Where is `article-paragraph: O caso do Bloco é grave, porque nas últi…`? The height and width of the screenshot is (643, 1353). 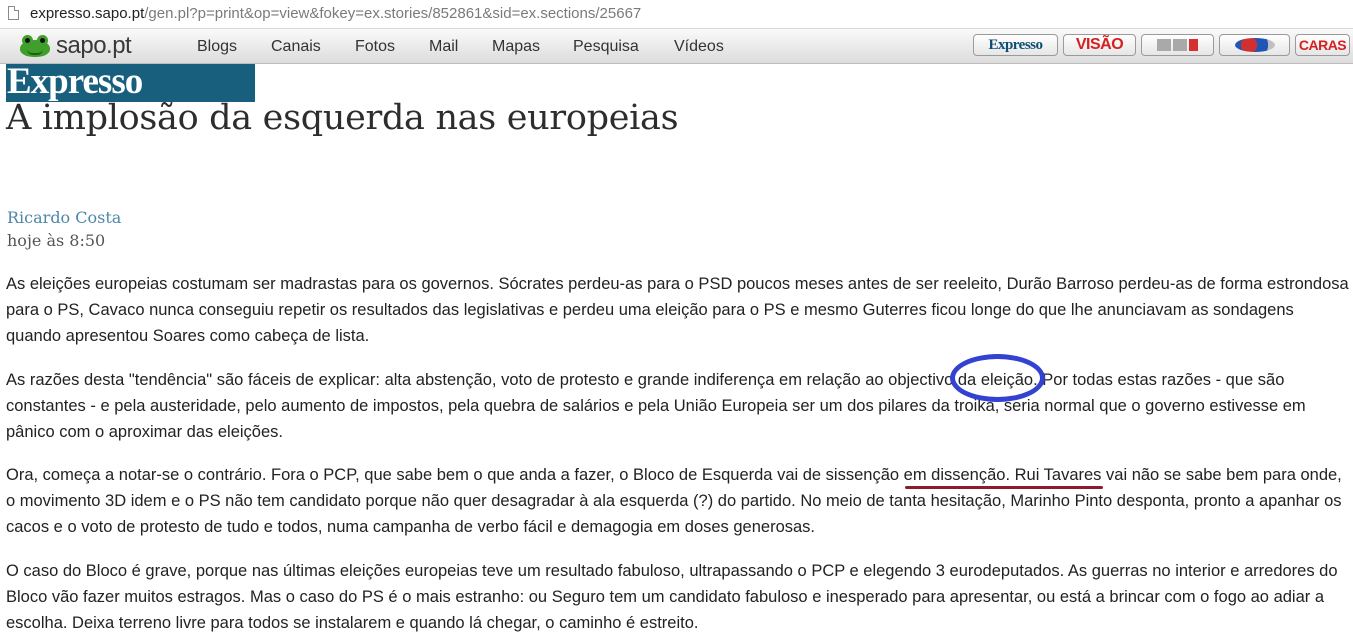 article-paragraph: O caso do Bloco é grave, porque nas últi… is located at coordinates (672, 597).